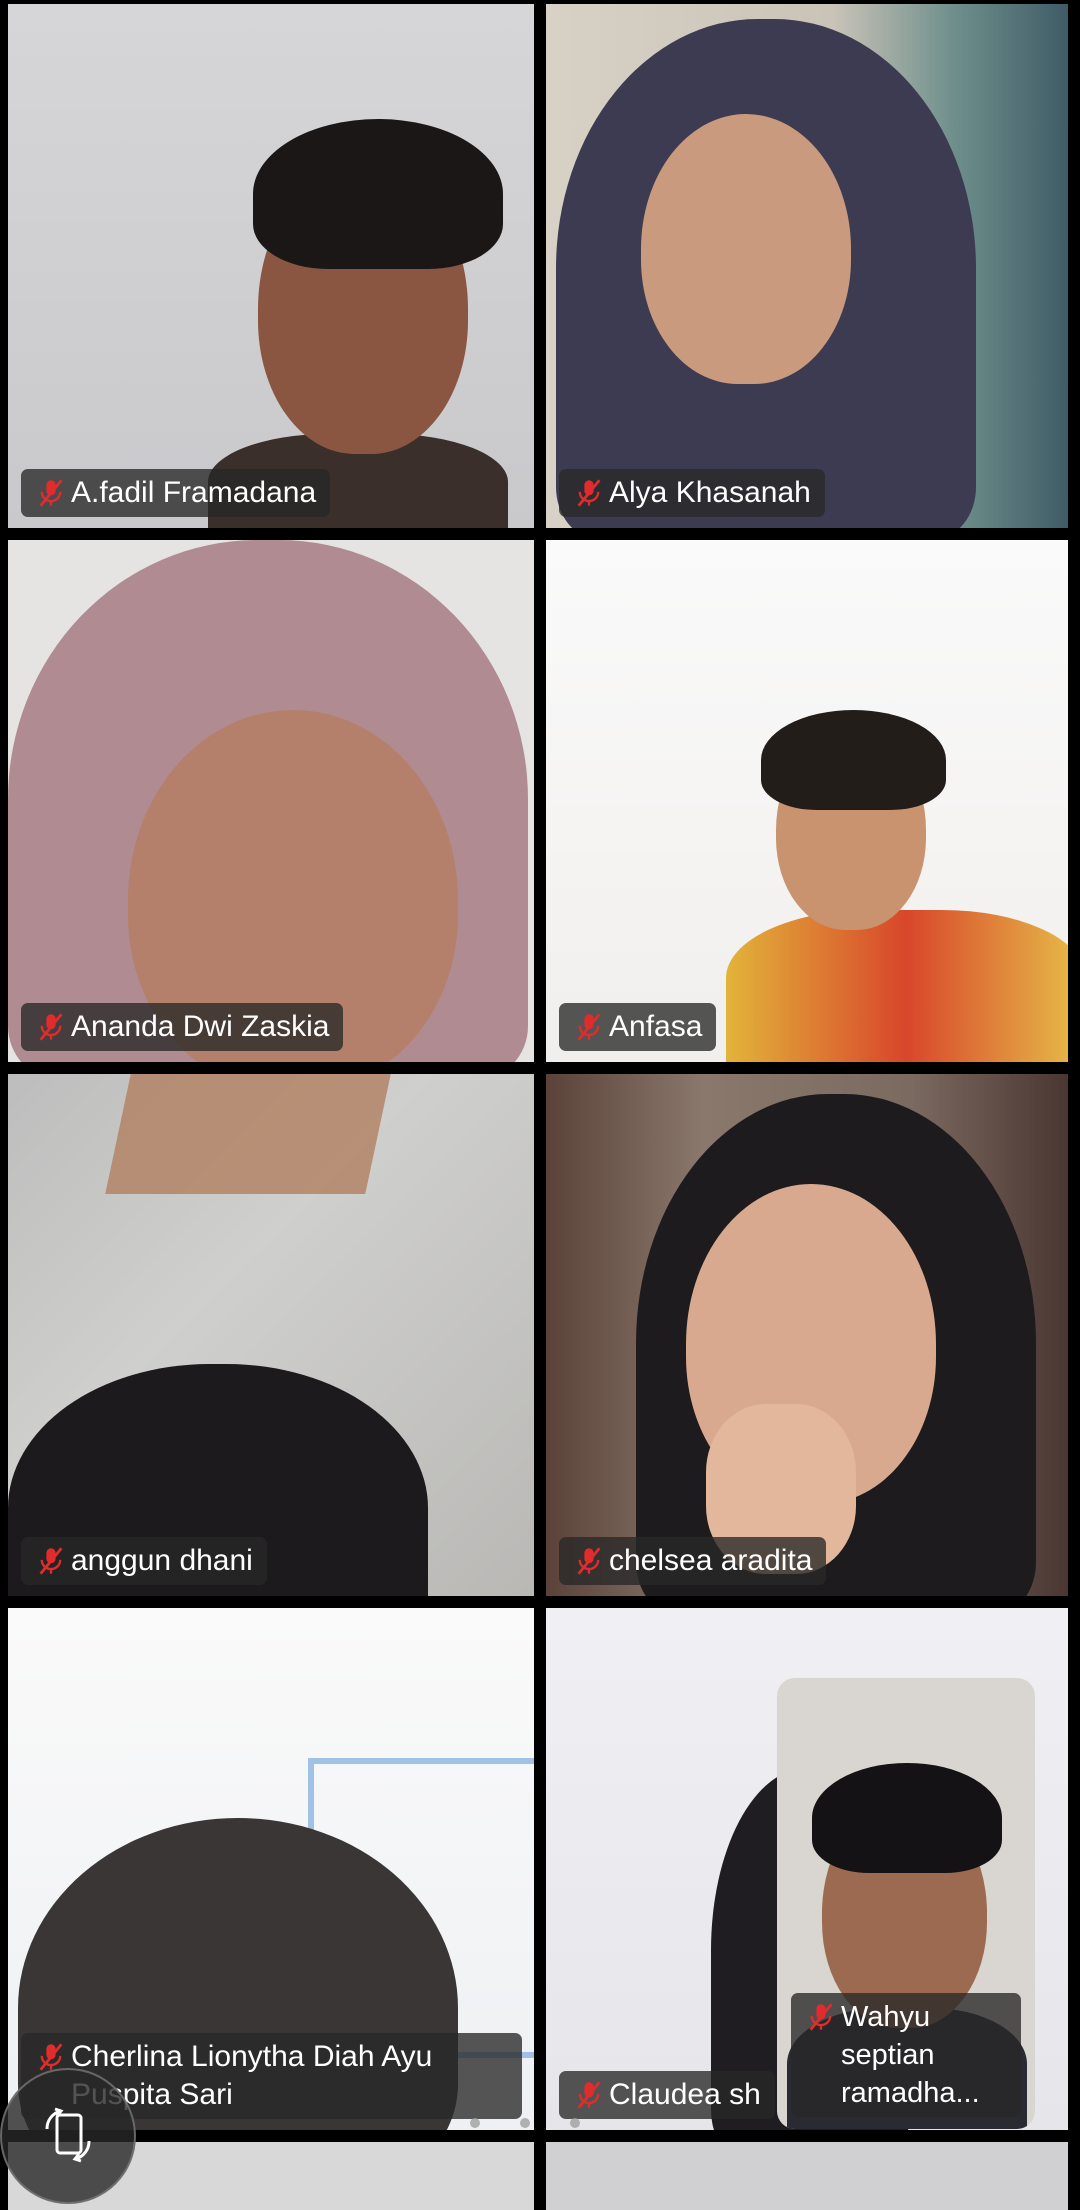 This screenshot has width=1080, height=2210. What do you see at coordinates (200, 1026) in the screenshot?
I see `participant-name: Ananda Dwi Zaskia` at bounding box center [200, 1026].